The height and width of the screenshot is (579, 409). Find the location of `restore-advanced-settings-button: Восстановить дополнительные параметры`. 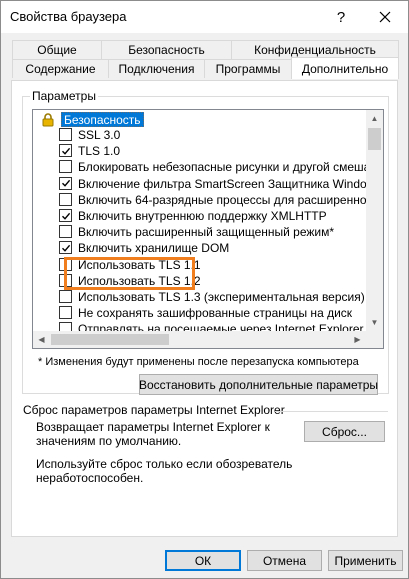

restore-advanced-settings-button: Восстановить дополнительные параметры is located at coordinates (258, 384).